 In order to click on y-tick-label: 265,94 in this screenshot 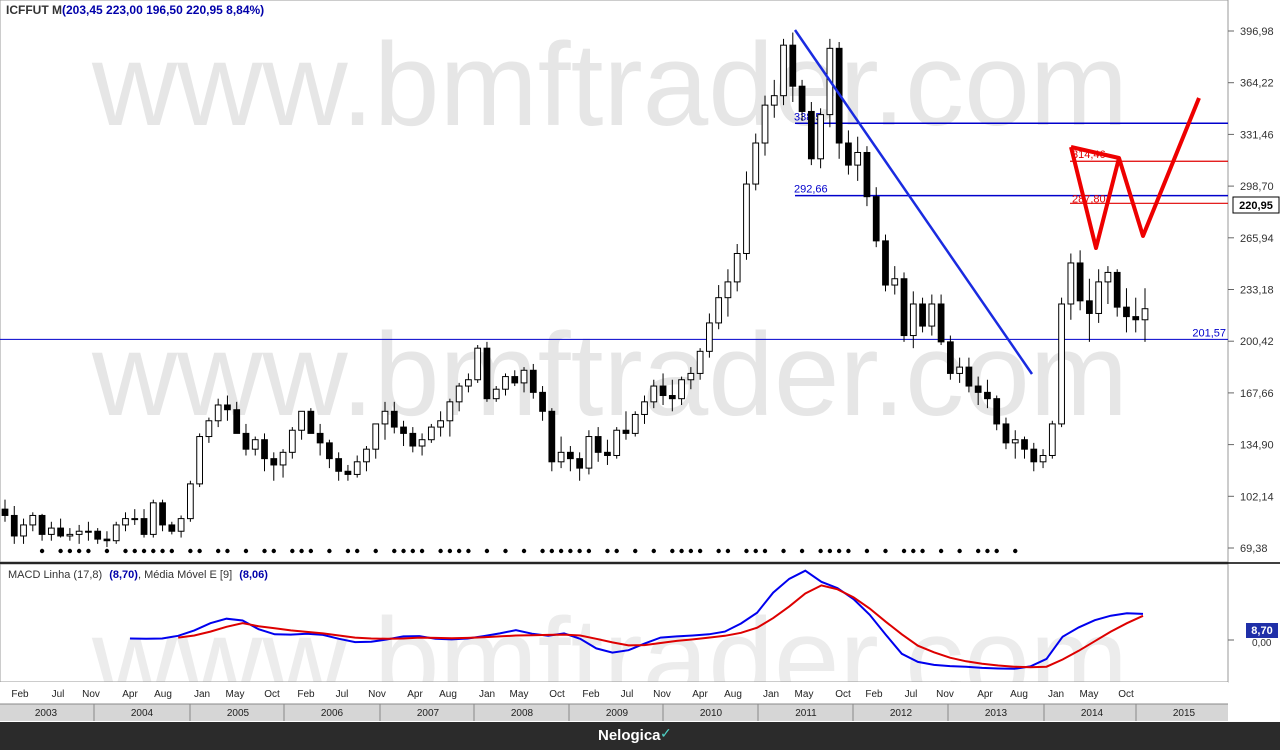, I will do `click(1257, 239)`.